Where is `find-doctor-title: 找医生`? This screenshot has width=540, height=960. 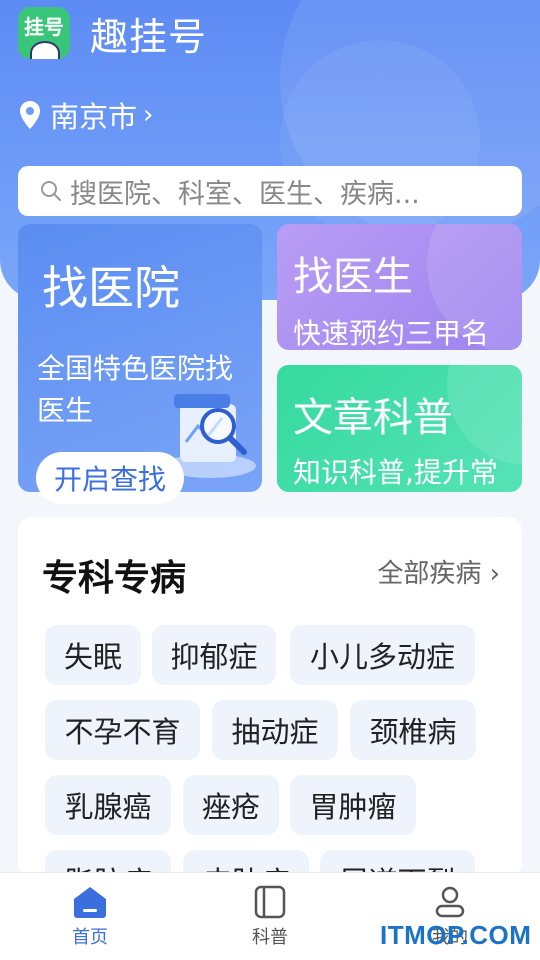
find-doctor-title: 找医生 is located at coordinates (353, 277).